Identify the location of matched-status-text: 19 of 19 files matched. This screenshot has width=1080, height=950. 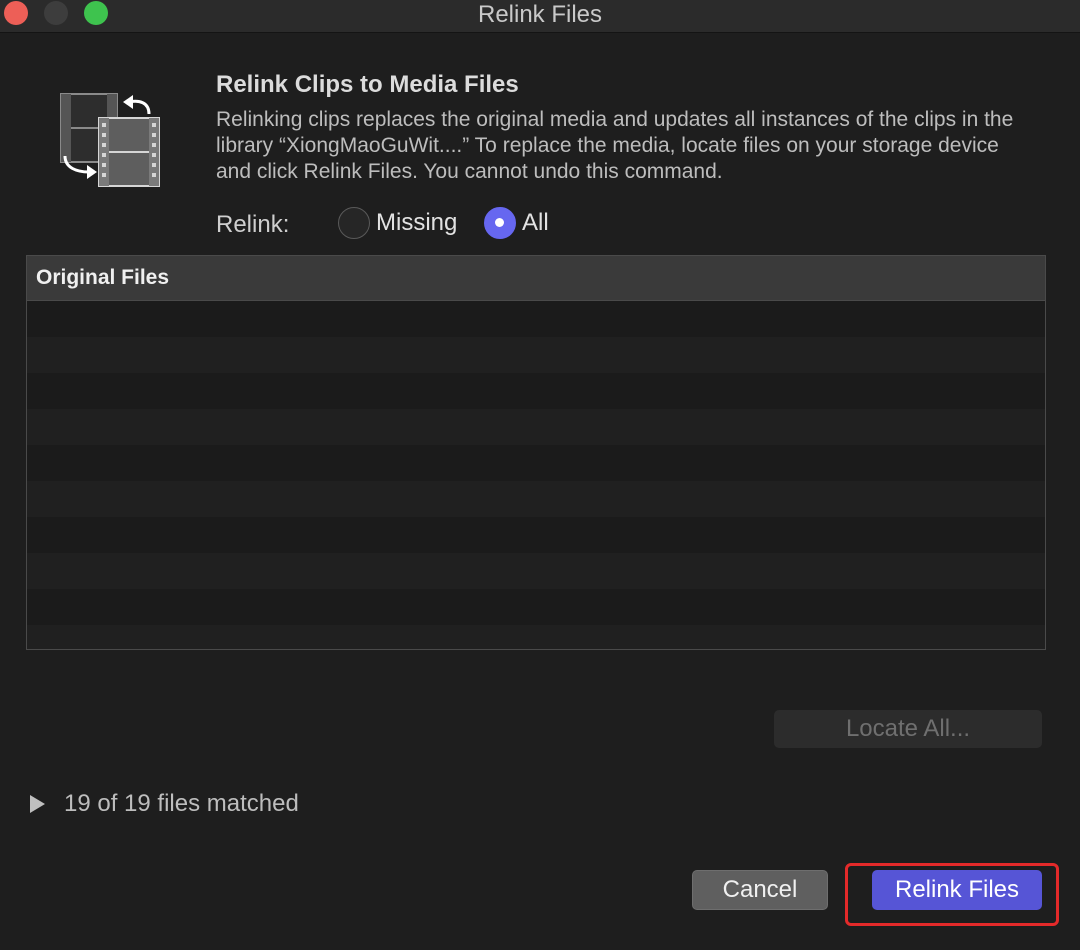
(181, 803).